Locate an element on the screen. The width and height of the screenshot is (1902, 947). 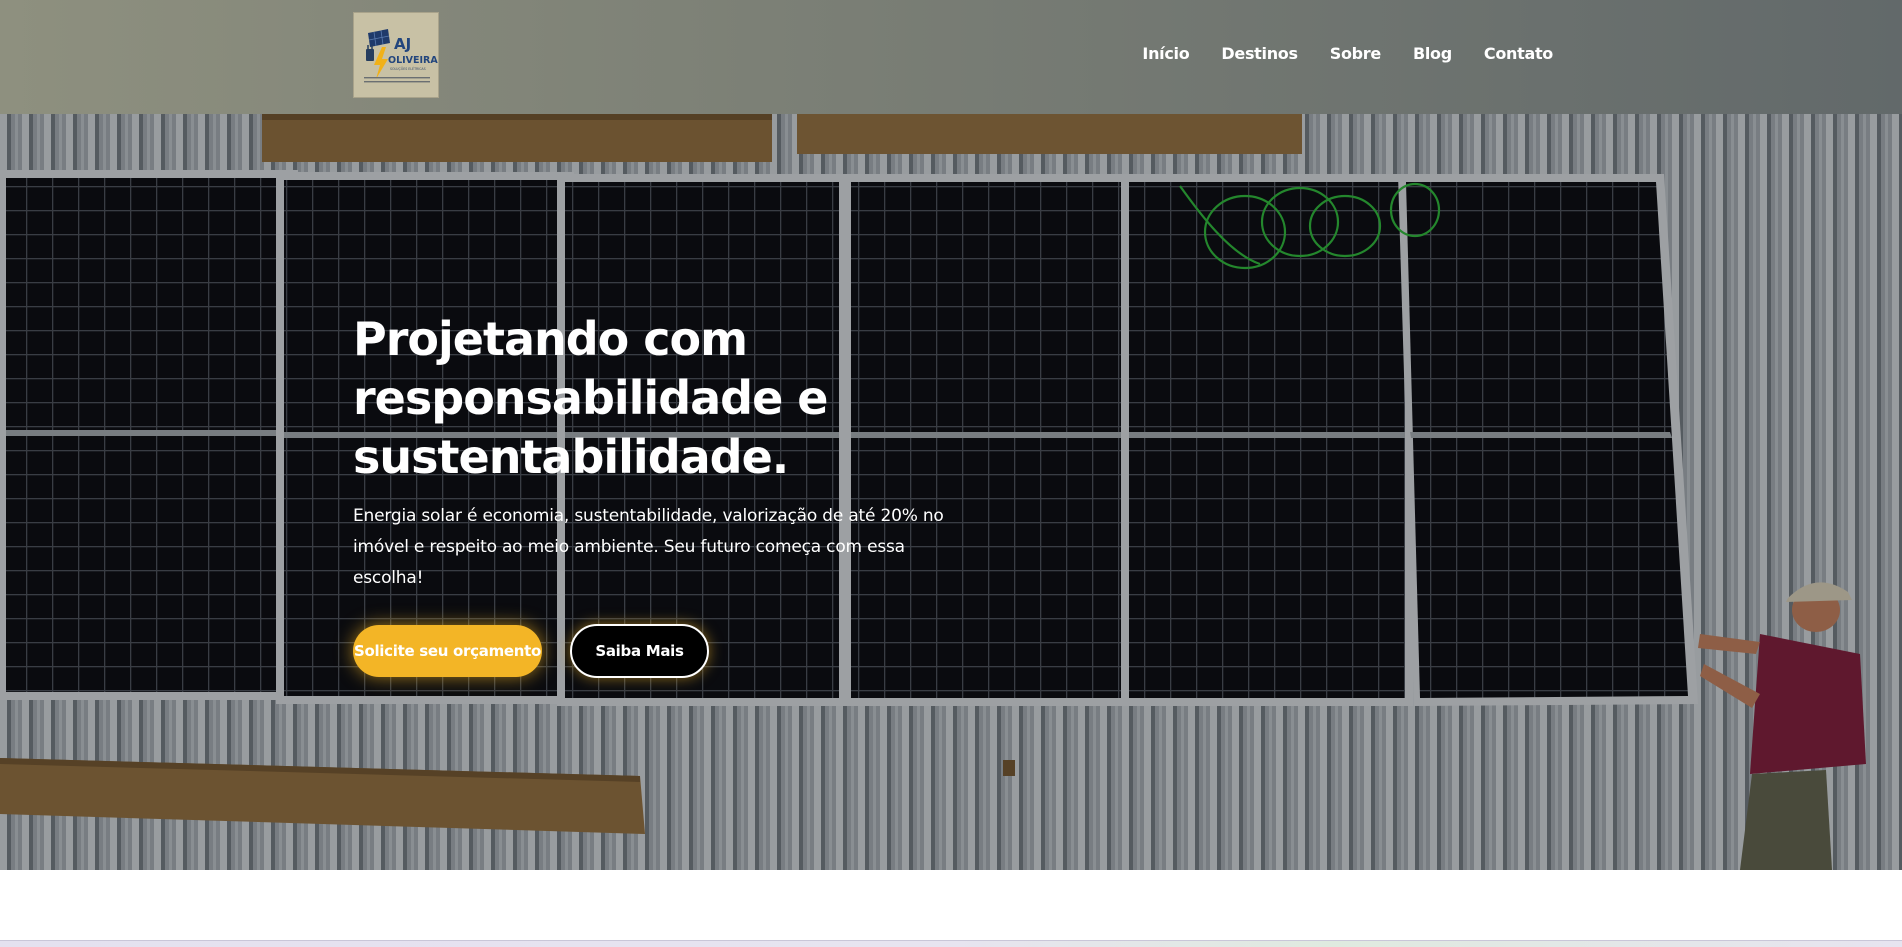
solar-bolt-logo-icon: AJ OLIVEIRA SOLUÇÕES ELÉTRICAS is located at coordinates (396, 55).